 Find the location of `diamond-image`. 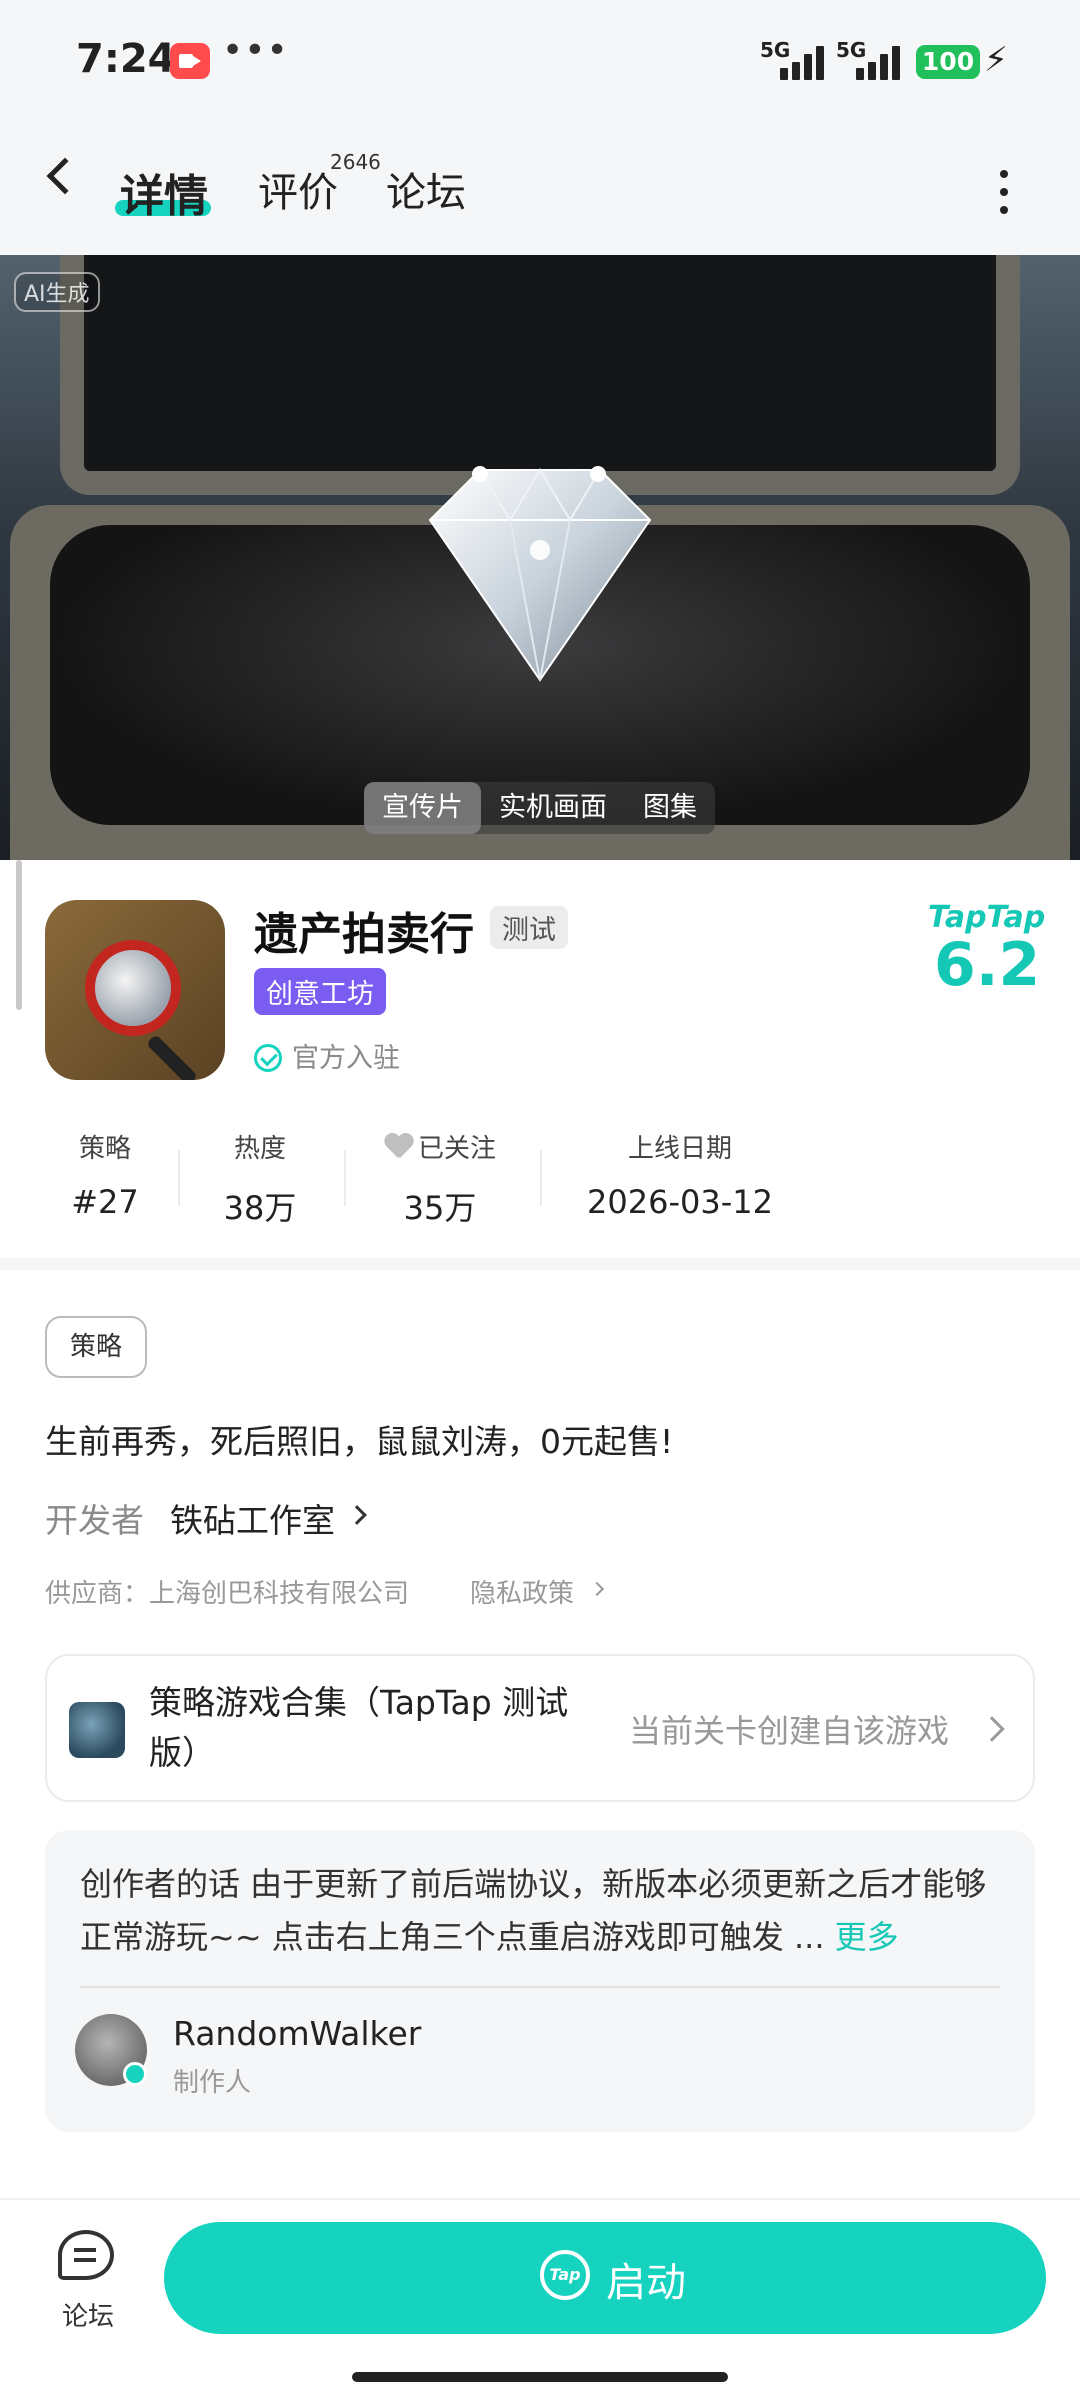

diamond-image is located at coordinates (540, 574).